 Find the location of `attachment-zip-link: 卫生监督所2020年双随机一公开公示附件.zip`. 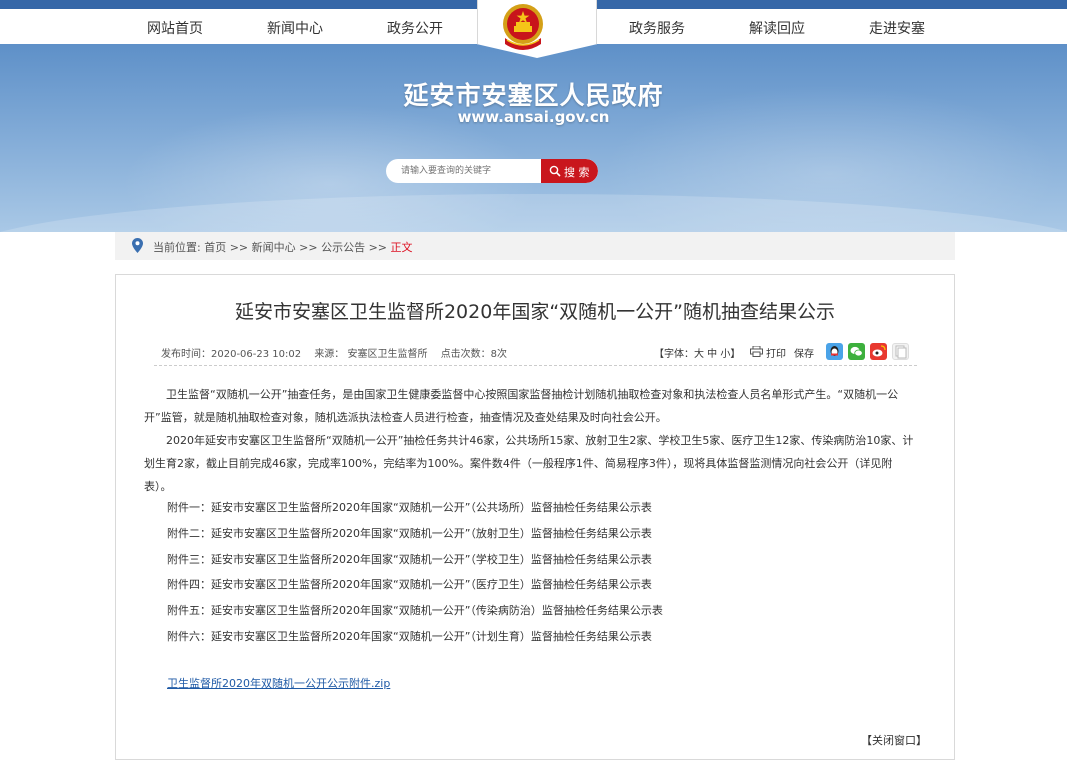

attachment-zip-link: 卫生监督所2020年双随机一公开公示附件.zip is located at coordinates (278, 683).